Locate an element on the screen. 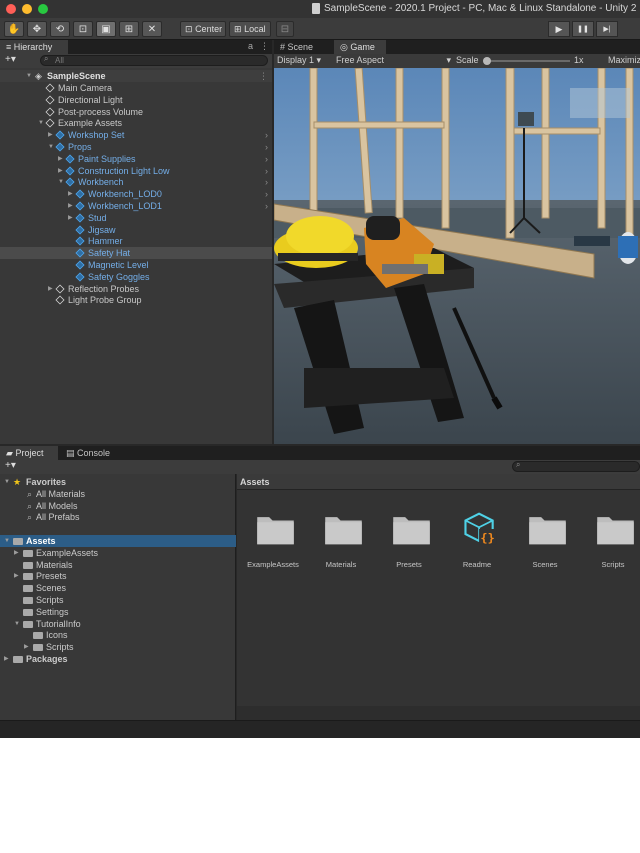 This screenshot has width=640, height=853. display-dropdown: Display 1 ▾ is located at coordinates (299, 60).